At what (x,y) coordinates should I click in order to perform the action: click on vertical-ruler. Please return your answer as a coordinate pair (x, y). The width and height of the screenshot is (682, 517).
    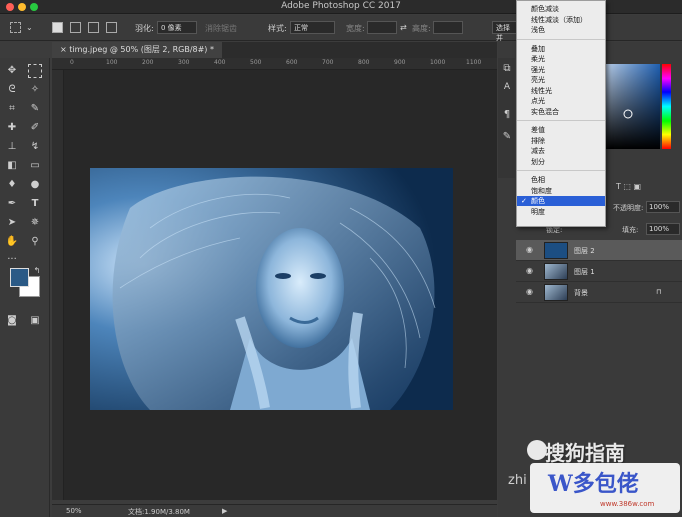
    Looking at the image, I should click on (58, 285).